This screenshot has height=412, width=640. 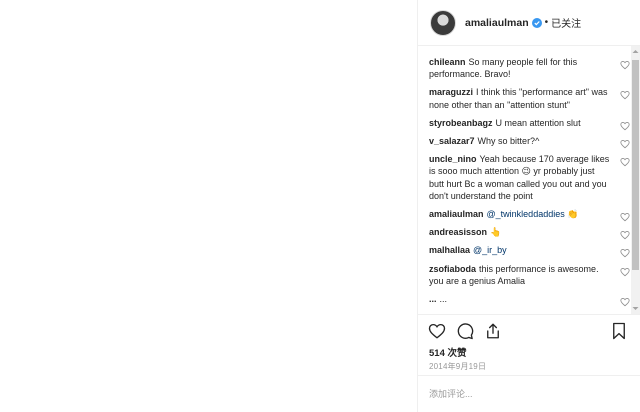 I want to click on bookmark-icon, so click(x=619, y=331).